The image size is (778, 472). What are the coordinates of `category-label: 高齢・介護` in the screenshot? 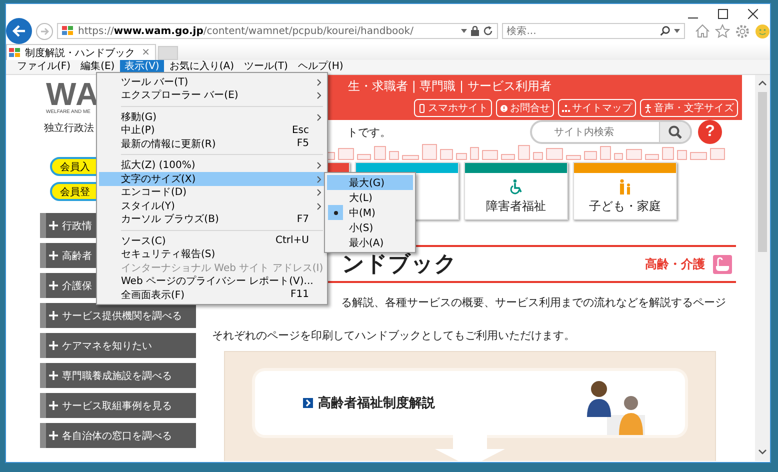 It's located at (675, 264).